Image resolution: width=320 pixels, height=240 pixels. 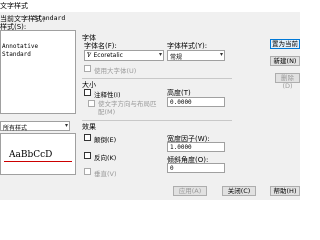 I want to click on oblique-input: 0, so click(x=196, y=168).